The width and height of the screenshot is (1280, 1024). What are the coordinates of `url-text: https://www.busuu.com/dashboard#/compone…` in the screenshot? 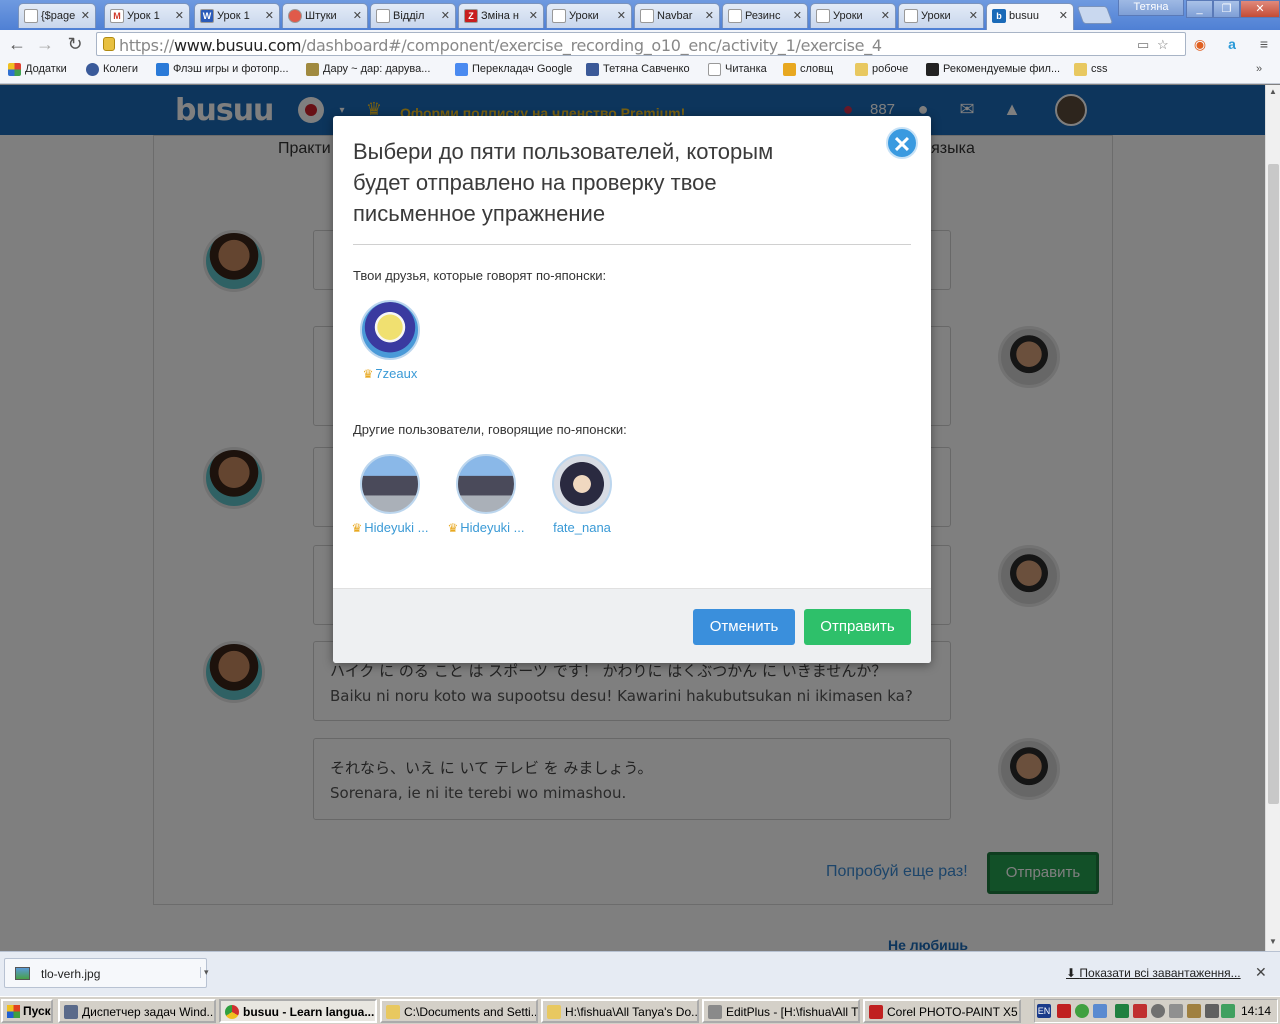 It's located at (500, 45).